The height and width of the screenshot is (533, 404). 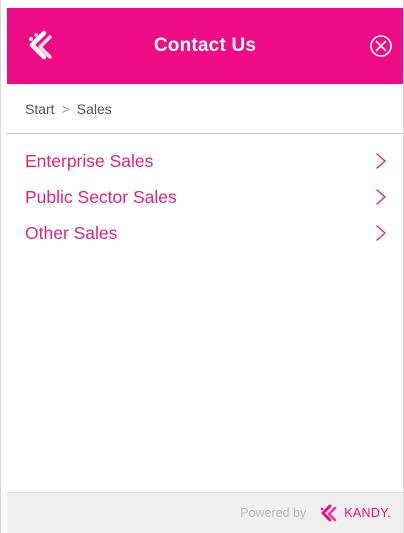 I want to click on menu-item-enterprise-sales: Enterprise Sales, so click(x=205, y=161).